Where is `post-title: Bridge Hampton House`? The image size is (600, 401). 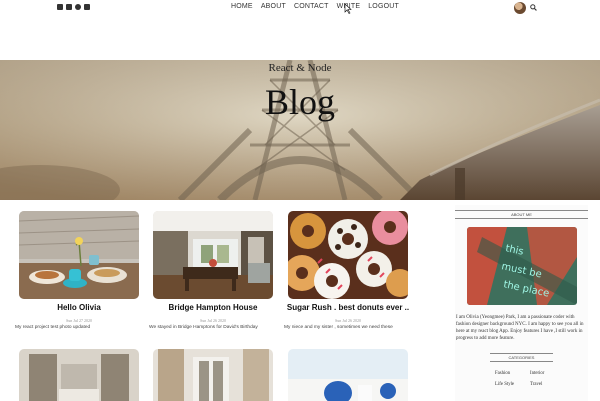
post-title: Bridge Hampton House is located at coordinates (213, 307).